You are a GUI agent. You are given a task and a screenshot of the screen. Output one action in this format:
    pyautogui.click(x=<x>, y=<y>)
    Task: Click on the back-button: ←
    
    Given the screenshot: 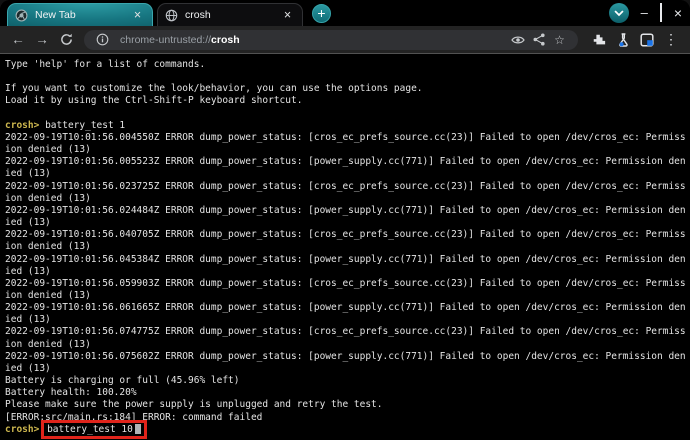 What is the action you would take?
    pyautogui.click(x=18, y=40)
    